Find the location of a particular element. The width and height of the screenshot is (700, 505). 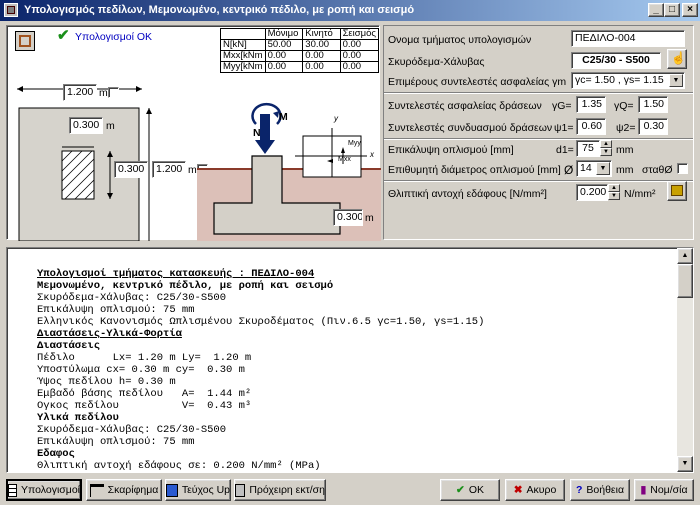

table-cell: 30.00 is located at coordinates (321, 45).